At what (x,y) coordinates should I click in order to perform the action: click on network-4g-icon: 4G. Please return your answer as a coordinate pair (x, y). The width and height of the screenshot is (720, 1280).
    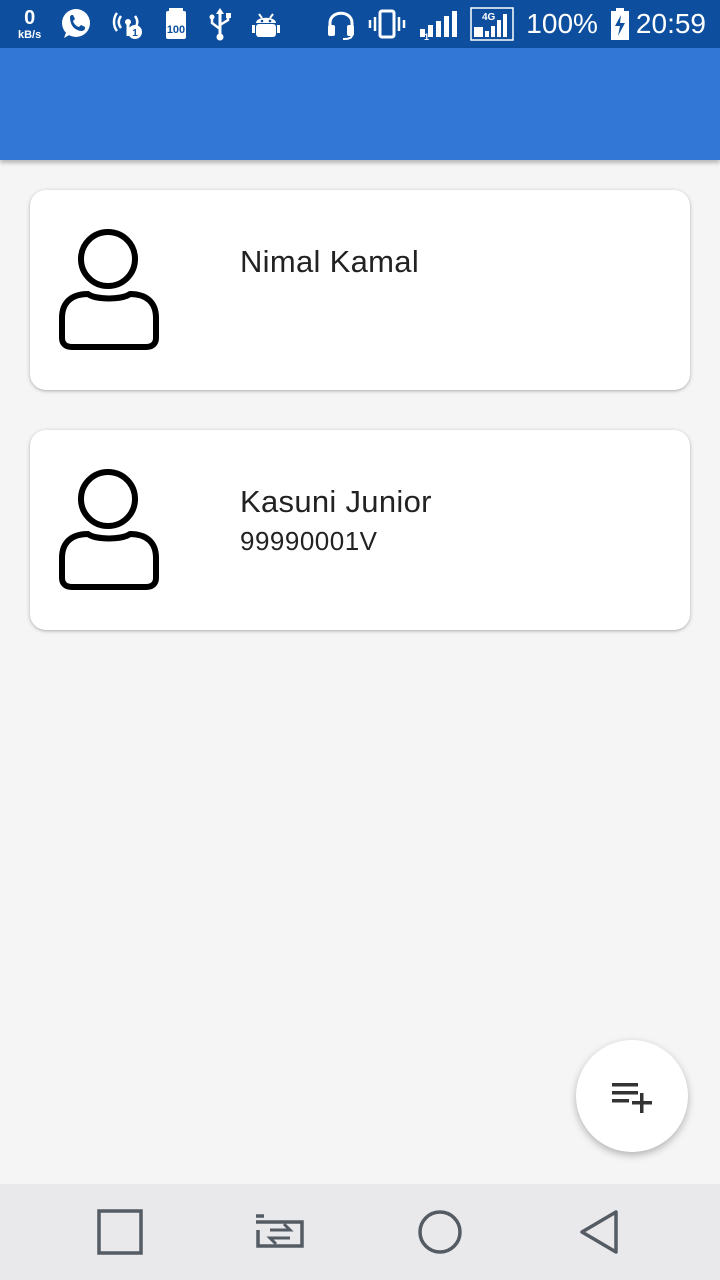
    Looking at the image, I should click on (492, 24).